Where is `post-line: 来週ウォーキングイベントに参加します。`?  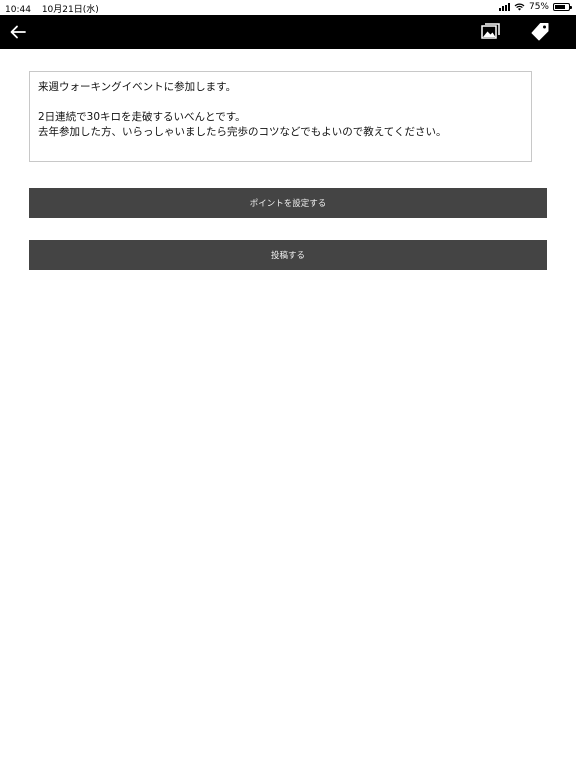
post-line: 来週ウォーキングイベントに参加します。 is located at coordinates (137, 87).